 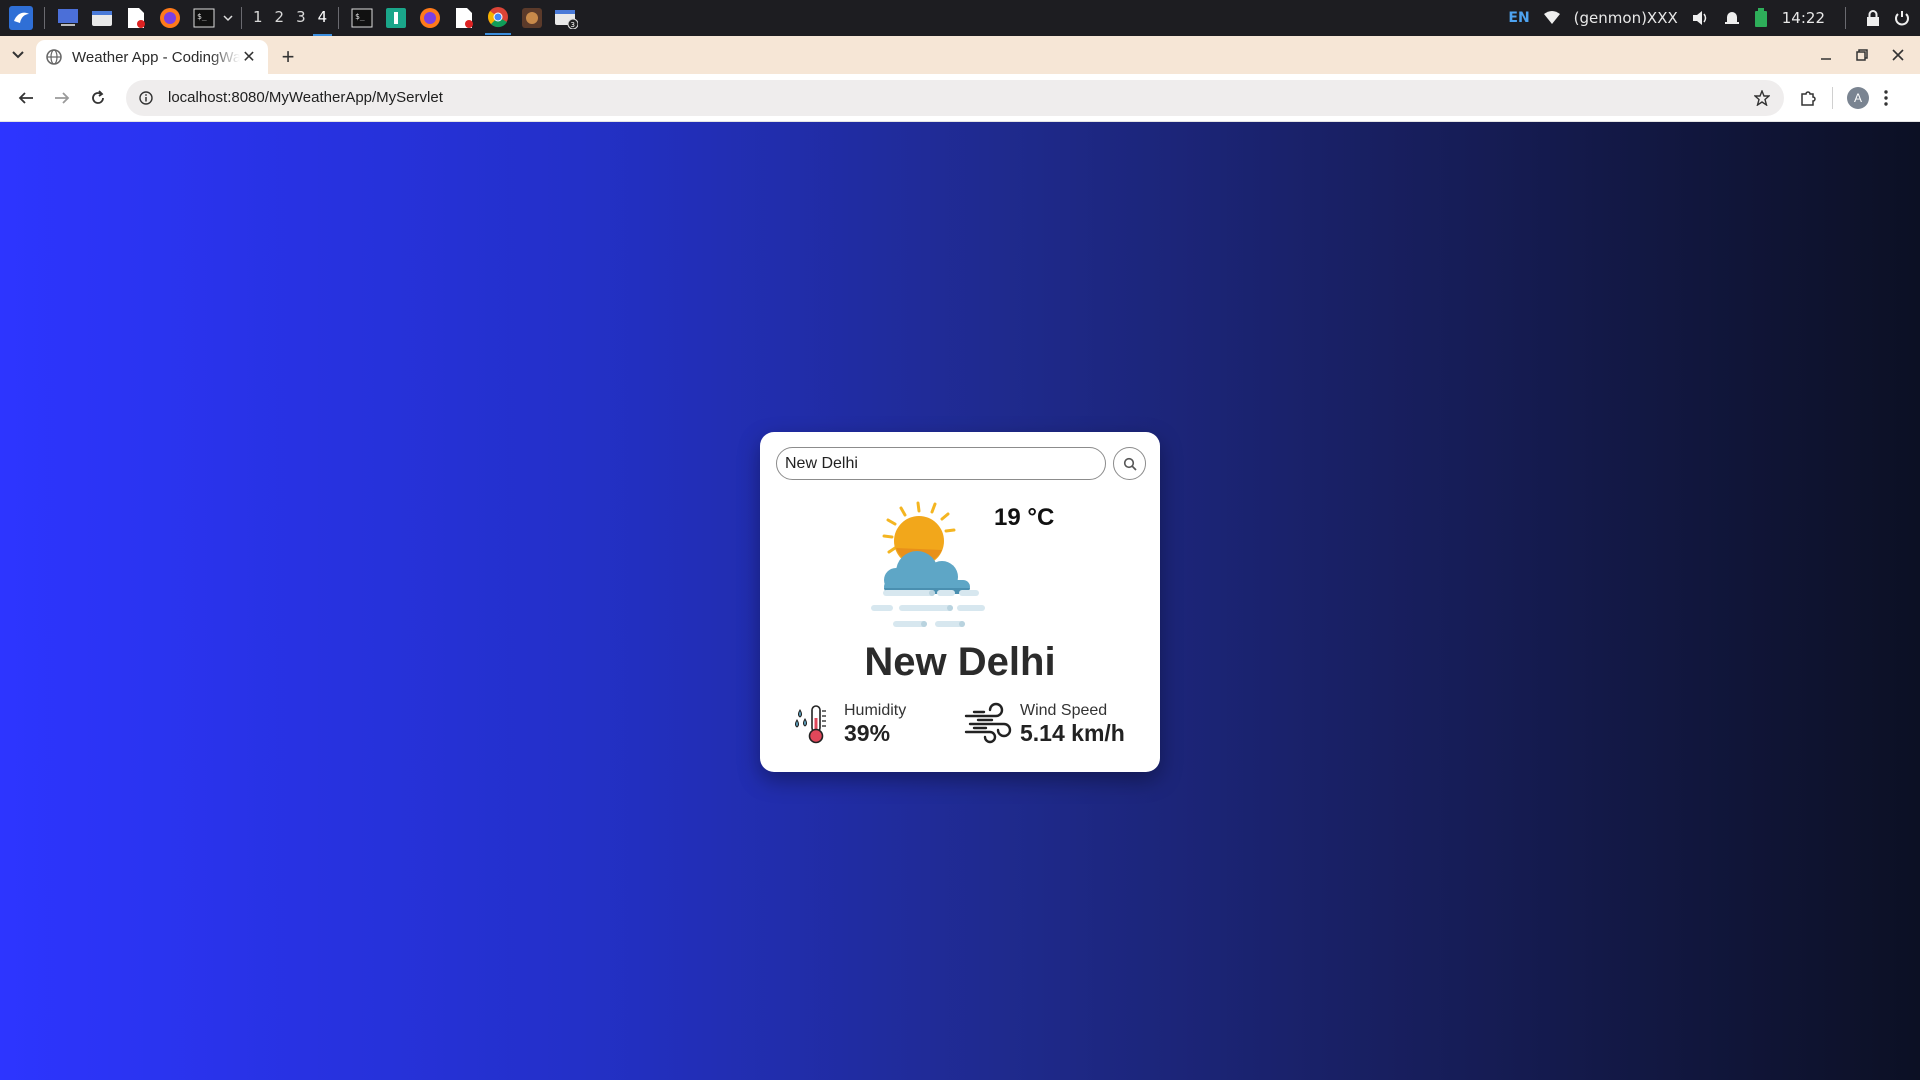 What do you see at coordinates (1832, 97) in the screenshot?
I see `toolbar-separator` at bounding box center [1832, 97].